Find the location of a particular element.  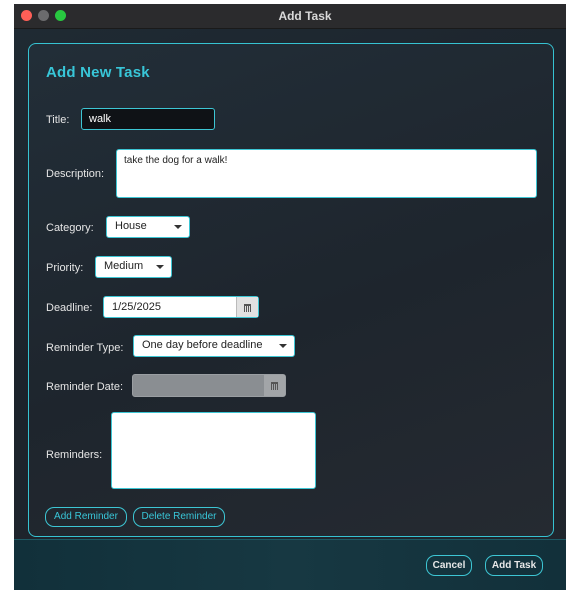

reminder-date-picker is located at coordinates (209, 385).